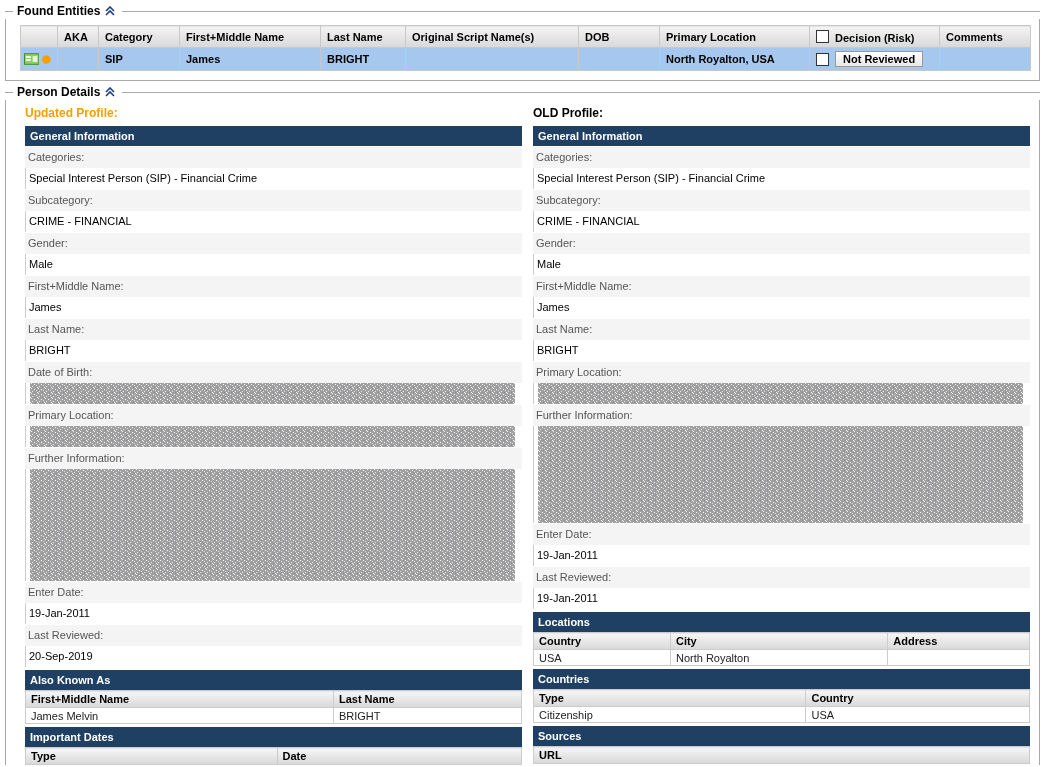  I want to click on table-cell: James Melvin, so click(179, 715).